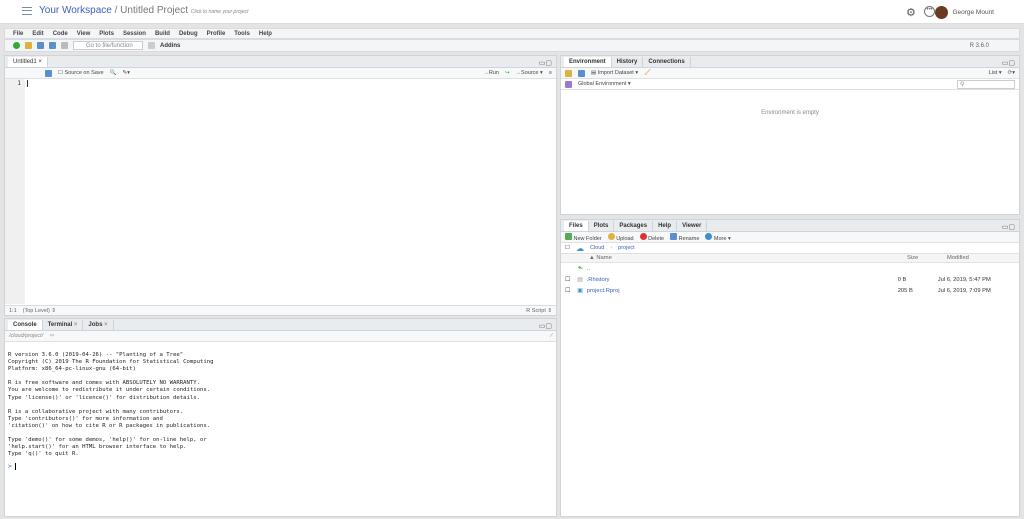 The width and height of the screenshot is (1024, 519). What do you see at coordinates (491, 73) in the screenshot?
I see `run-button: →Run` at bounding box center [491, 73].